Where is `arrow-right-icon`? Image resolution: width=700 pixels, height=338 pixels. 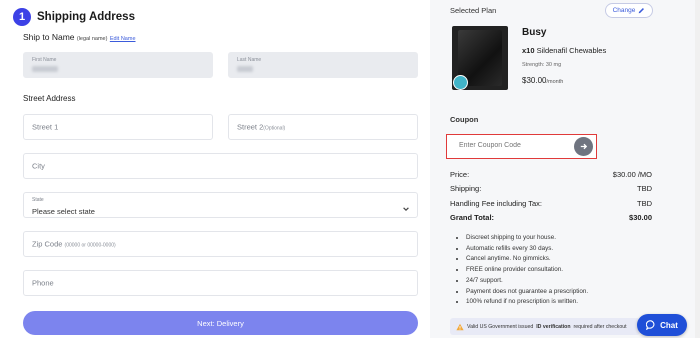 arrow-right-icon is located at coordinates (584, 146).